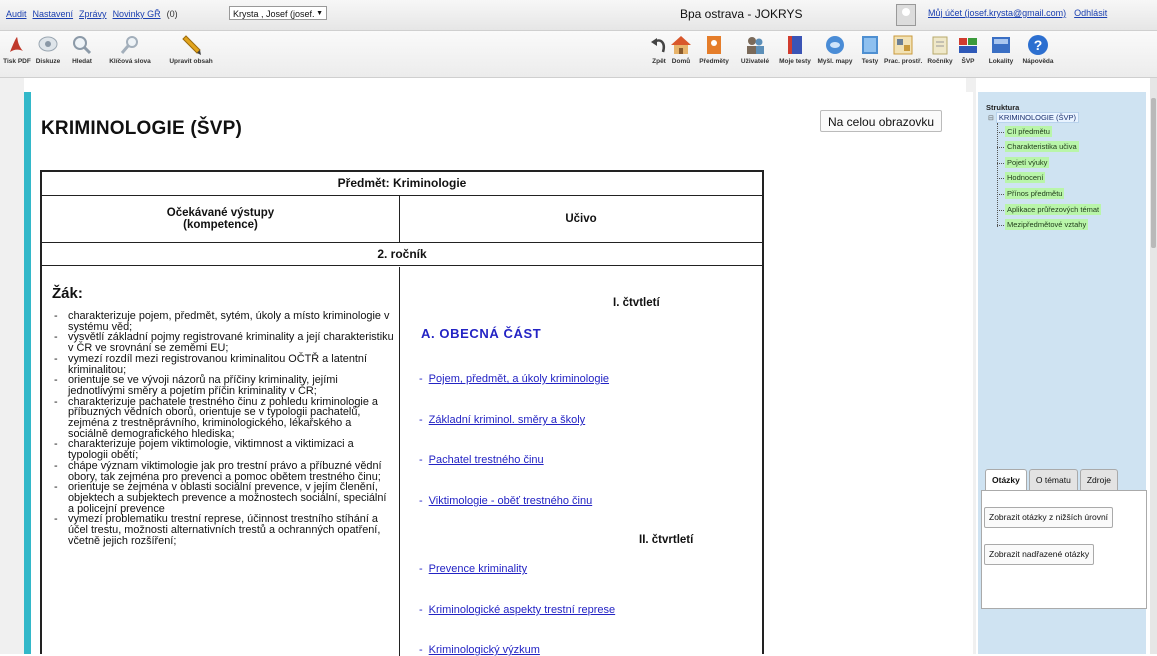  I want to click on topic-item: - Pachatel trestného činu, so click(481, 460).